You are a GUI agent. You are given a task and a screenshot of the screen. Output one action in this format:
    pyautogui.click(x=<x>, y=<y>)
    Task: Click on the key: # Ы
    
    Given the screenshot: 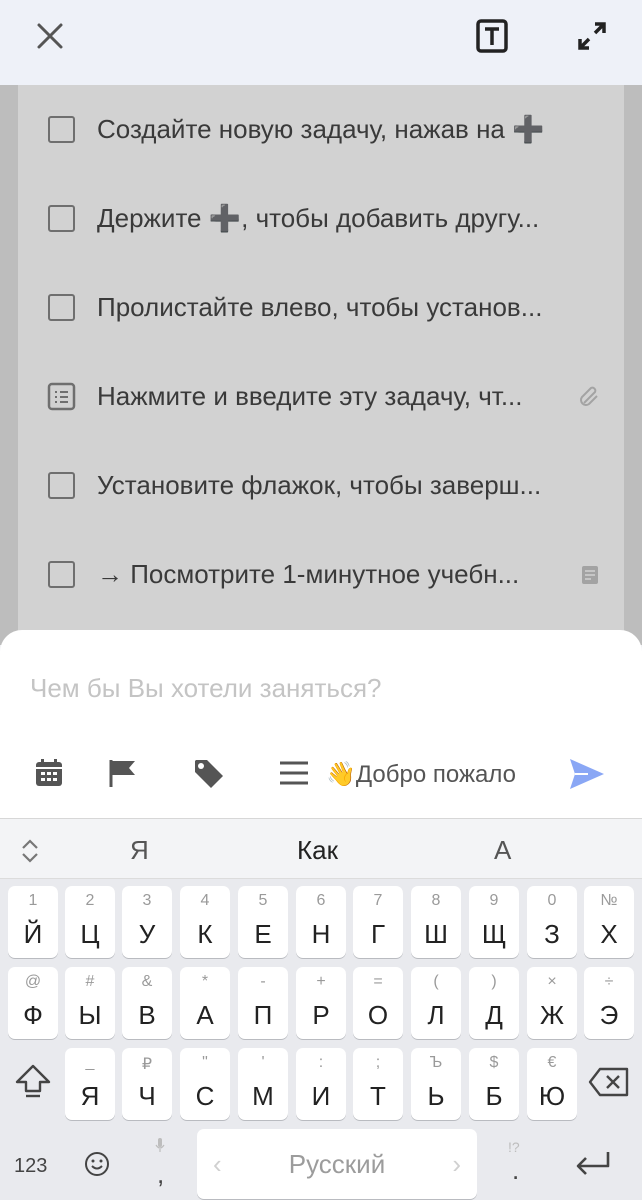 What is the action you would take?
    pyautogui.click(x=90, y=1003)
    